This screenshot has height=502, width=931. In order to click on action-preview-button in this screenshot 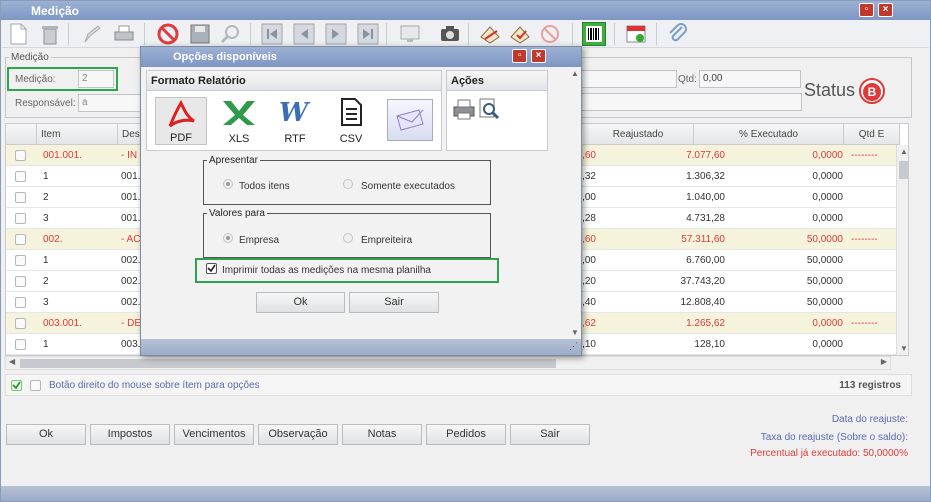, I will do `click(489, 109)`.